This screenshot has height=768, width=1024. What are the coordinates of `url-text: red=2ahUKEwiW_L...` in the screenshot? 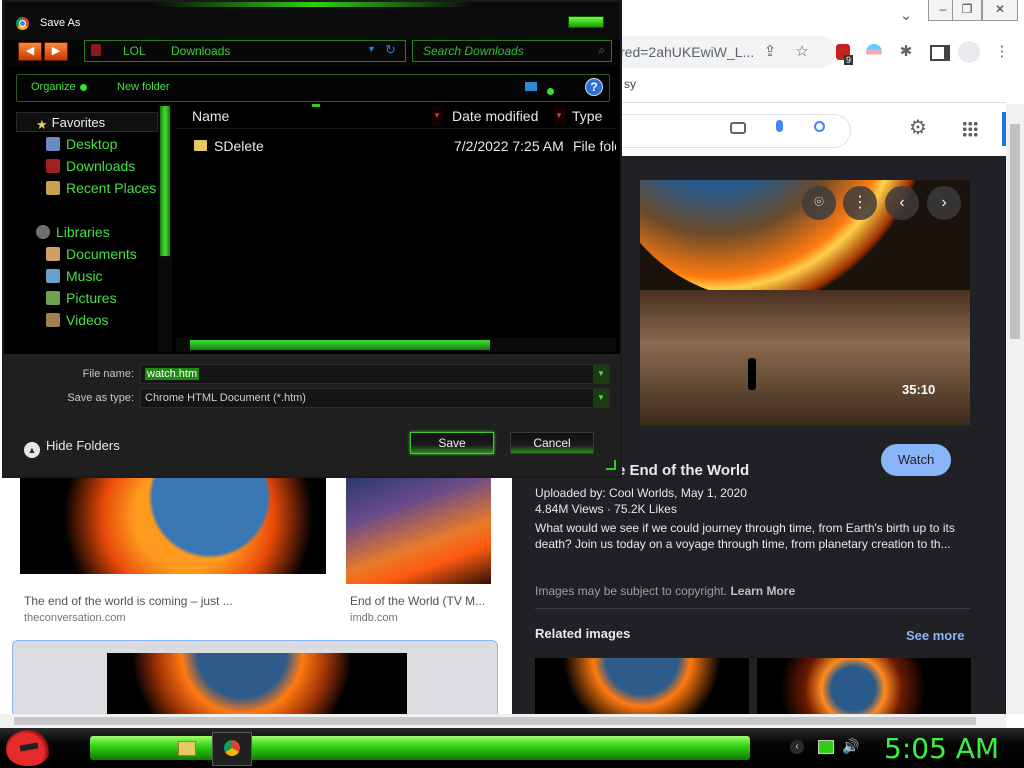 It's located at (687, 52).